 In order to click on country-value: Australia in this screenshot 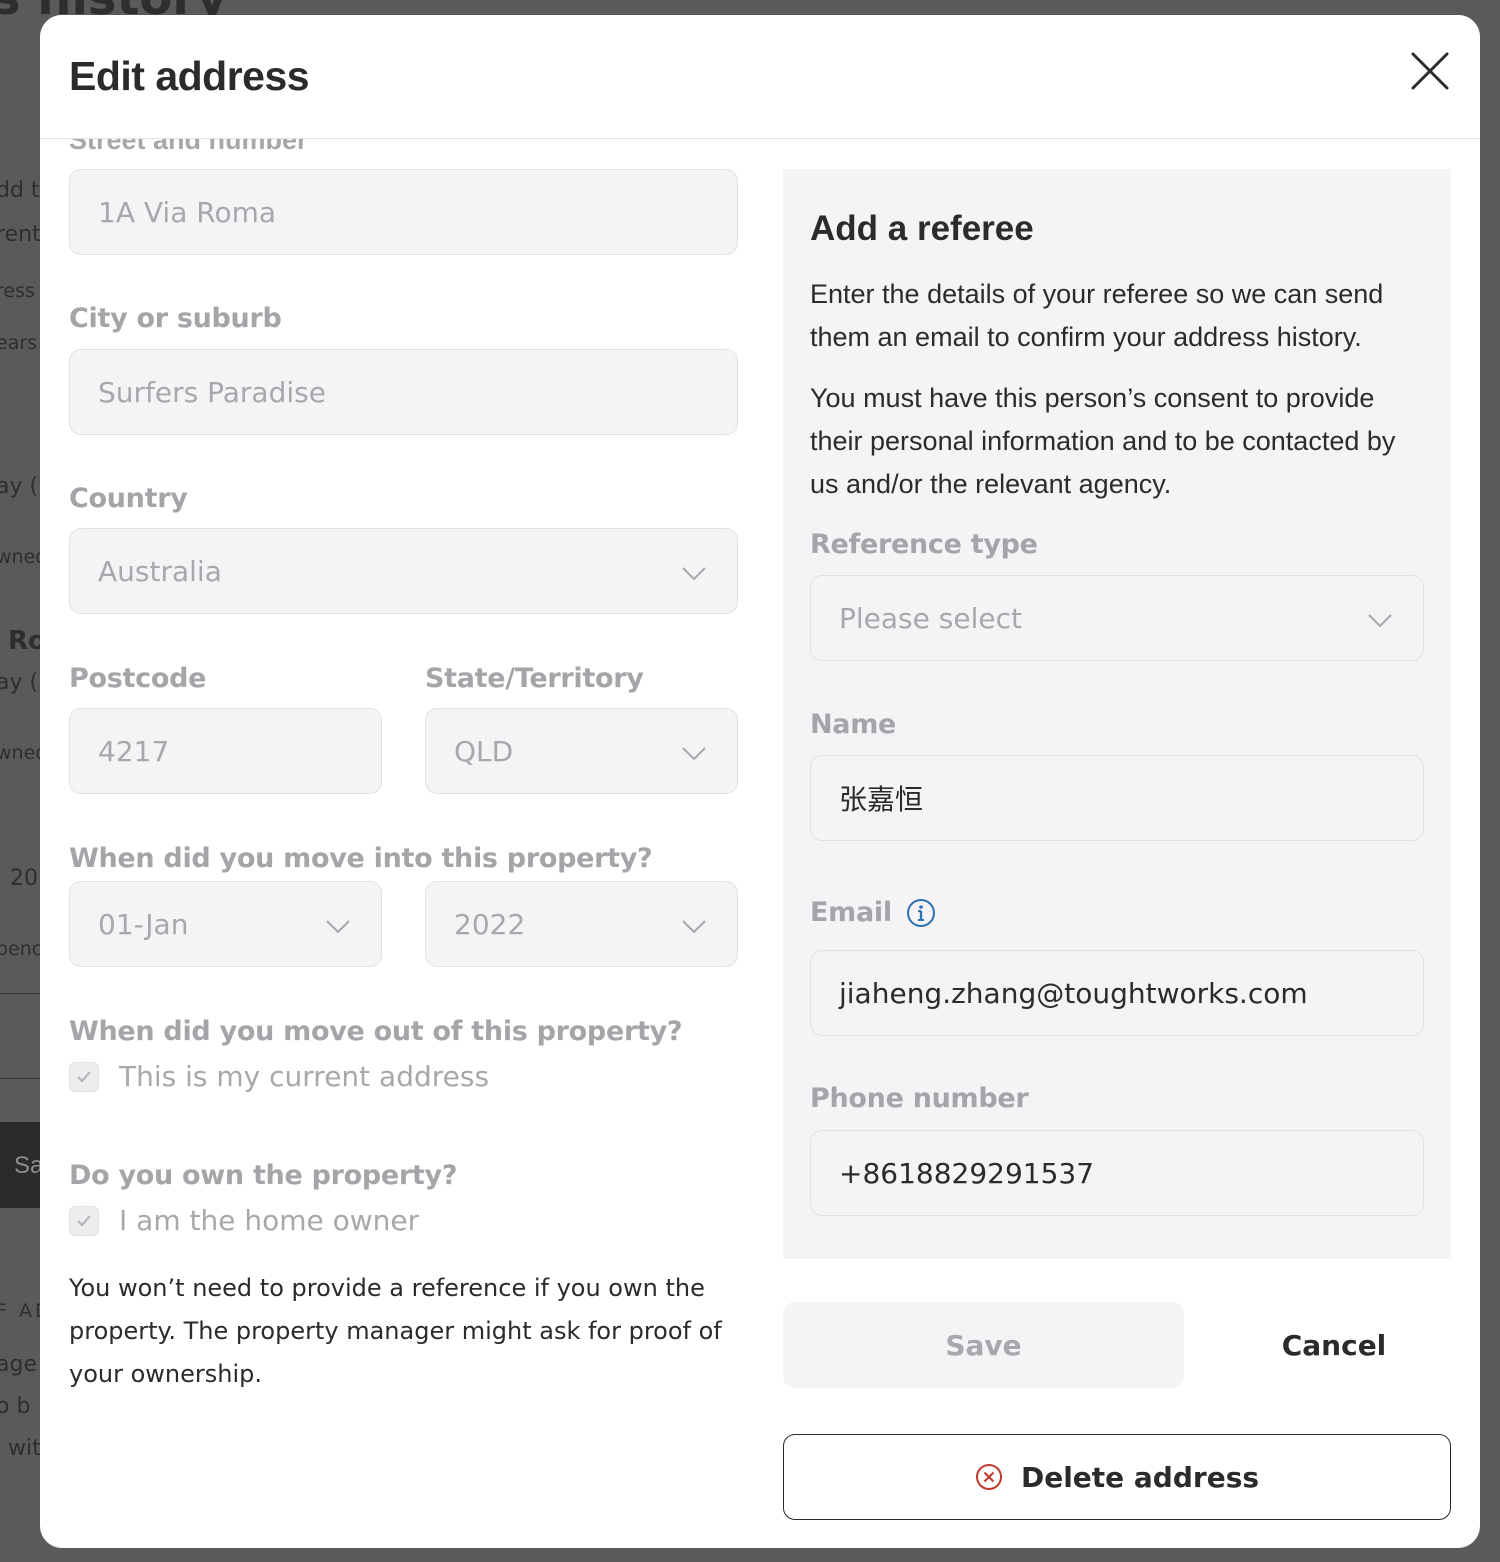, I will do `click(160, 571)`.